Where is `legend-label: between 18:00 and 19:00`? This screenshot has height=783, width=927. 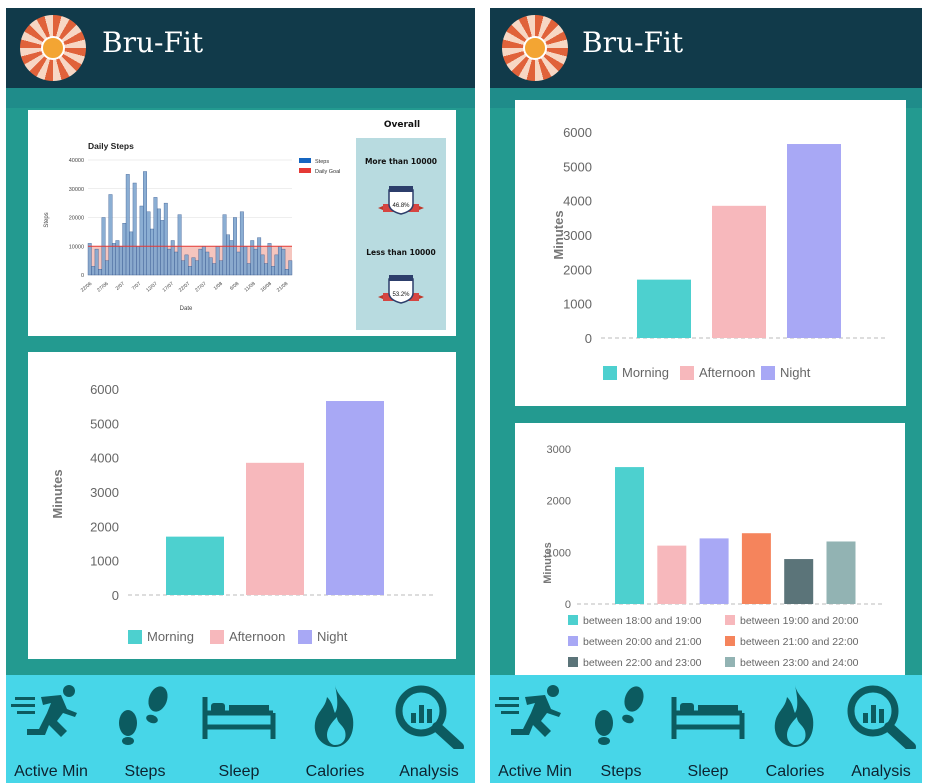 legend-label: between 18:00 and 19:00 is located at coordinates (642, 621).